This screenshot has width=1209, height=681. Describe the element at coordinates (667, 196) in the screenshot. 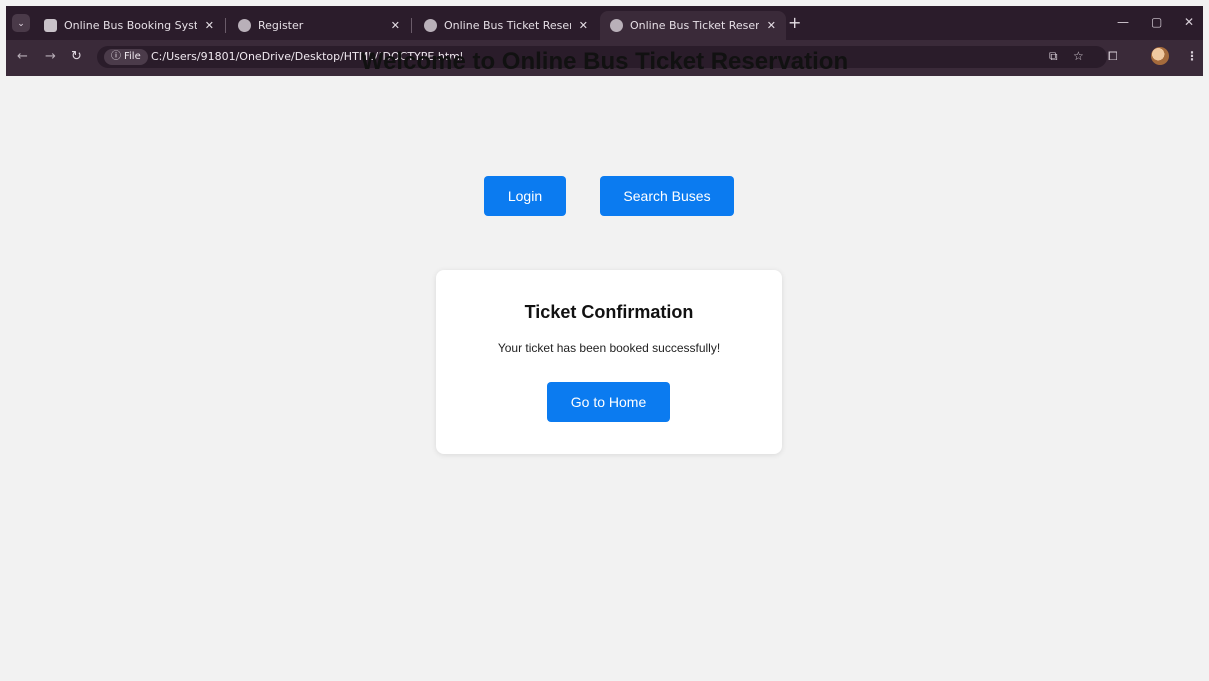

I see `search-buses-button: Search Buses` at that location.